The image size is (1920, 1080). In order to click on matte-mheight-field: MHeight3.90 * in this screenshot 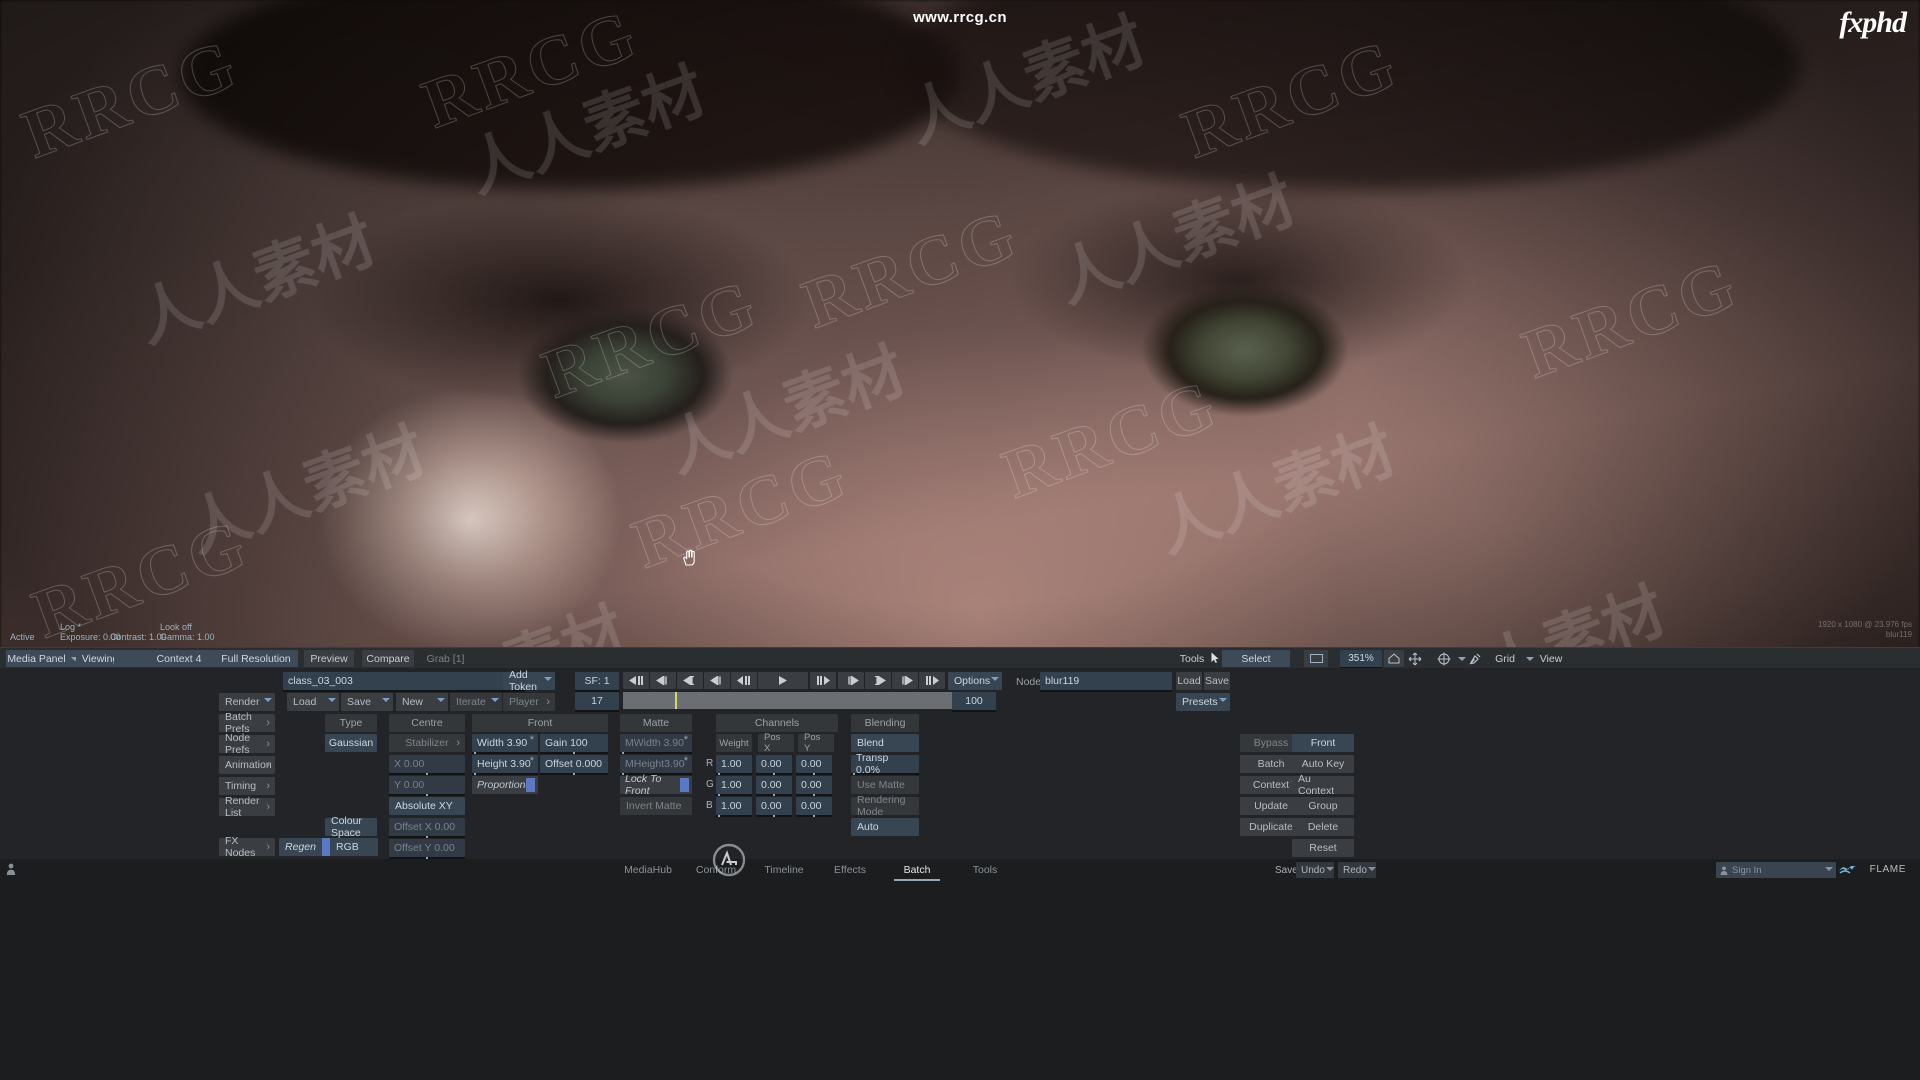, I will do `click(656, 765)`.